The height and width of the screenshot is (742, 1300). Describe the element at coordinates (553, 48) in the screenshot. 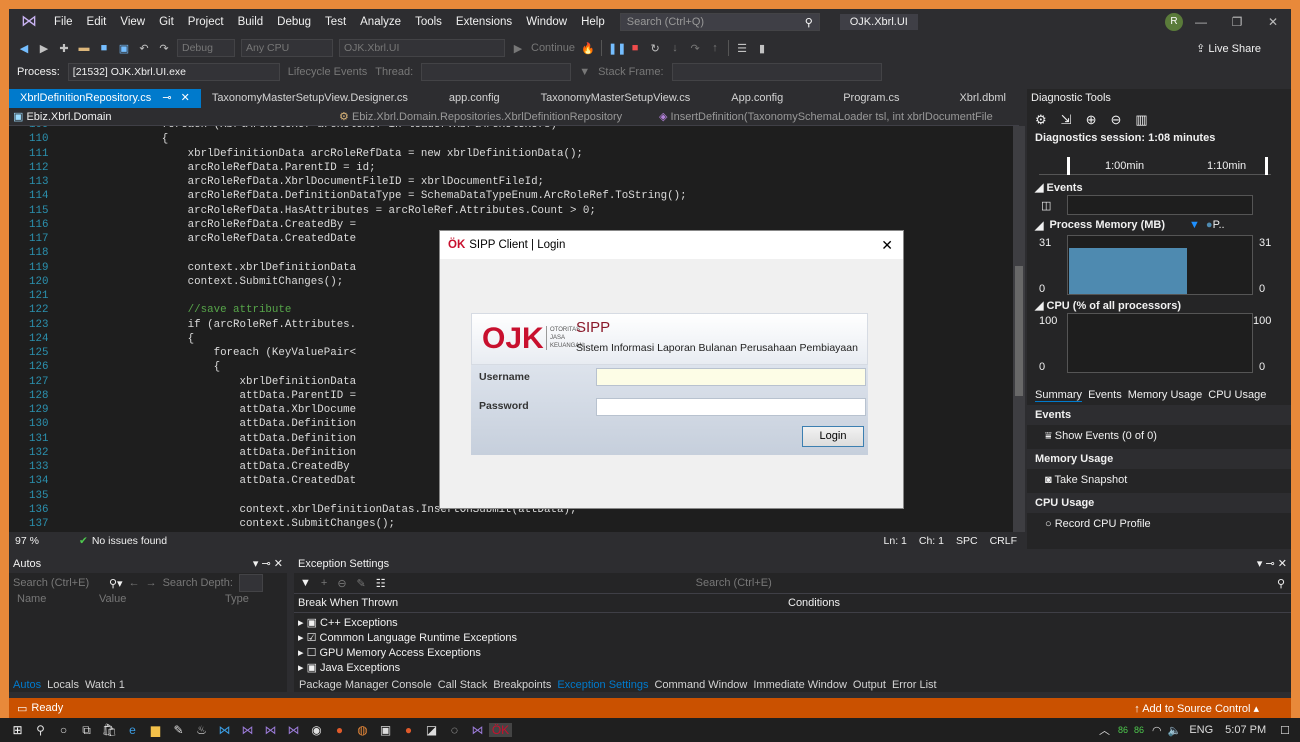

I see `continue-button: Continue` at that location.